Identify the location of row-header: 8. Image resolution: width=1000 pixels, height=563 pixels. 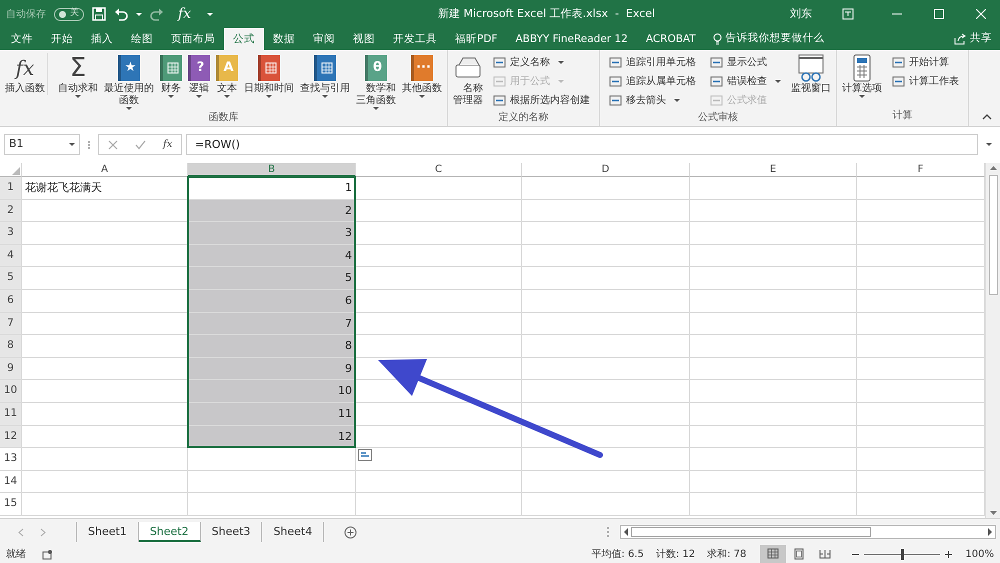
(11, 346).